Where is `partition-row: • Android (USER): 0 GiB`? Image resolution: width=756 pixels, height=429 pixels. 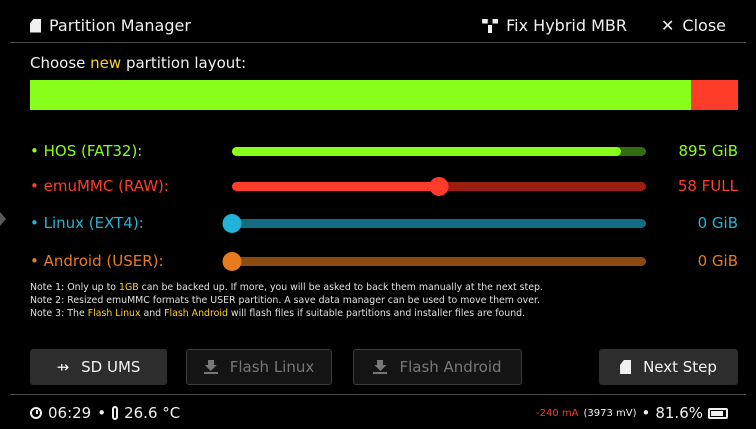 partition-row: • Android (USER): 0 GiB is located at coordinates (384, 261).